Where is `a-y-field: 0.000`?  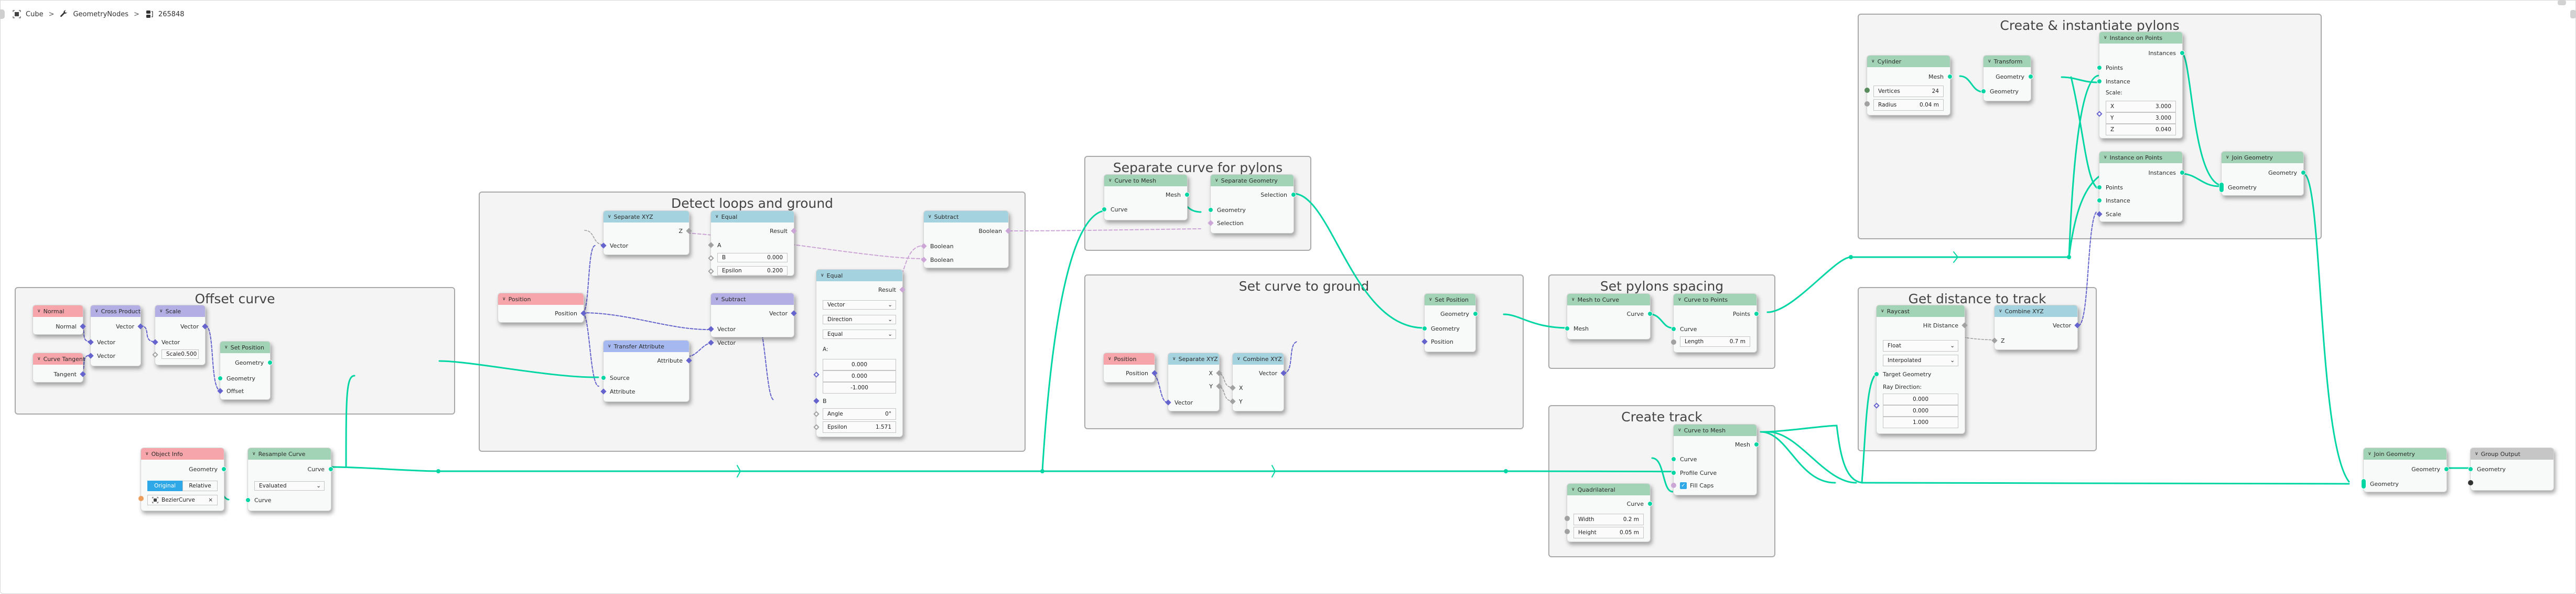 a-y-field: 0.000 is located at coordinates (859, 376).